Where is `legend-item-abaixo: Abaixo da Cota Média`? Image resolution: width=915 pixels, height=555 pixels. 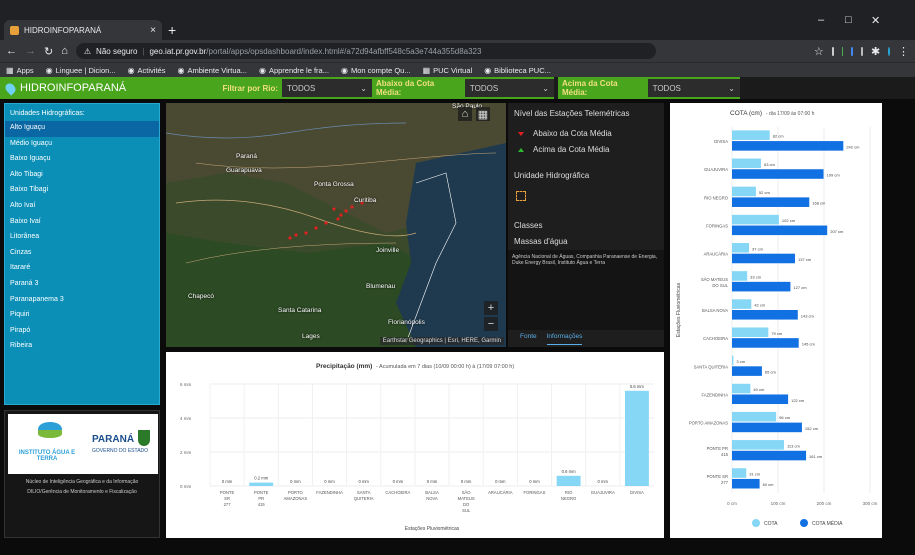 legend-item-abaixo: Abaixo da Cota Média is located at coordinates (565, 133).